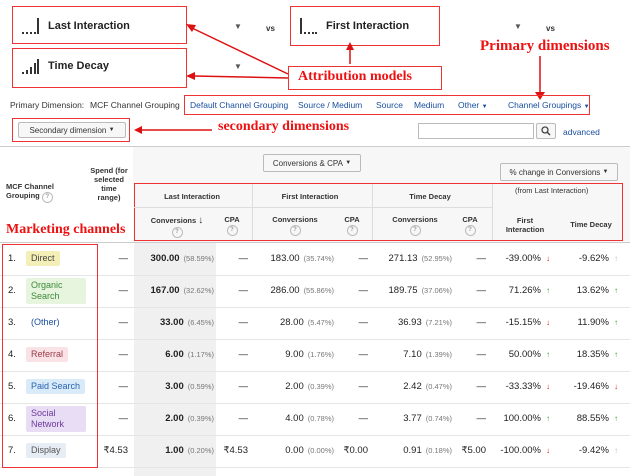  Describe the element at coordinates (75, 26) in the screenshot. I see `last-interaction-model-selector: Last Interaction` at that location.